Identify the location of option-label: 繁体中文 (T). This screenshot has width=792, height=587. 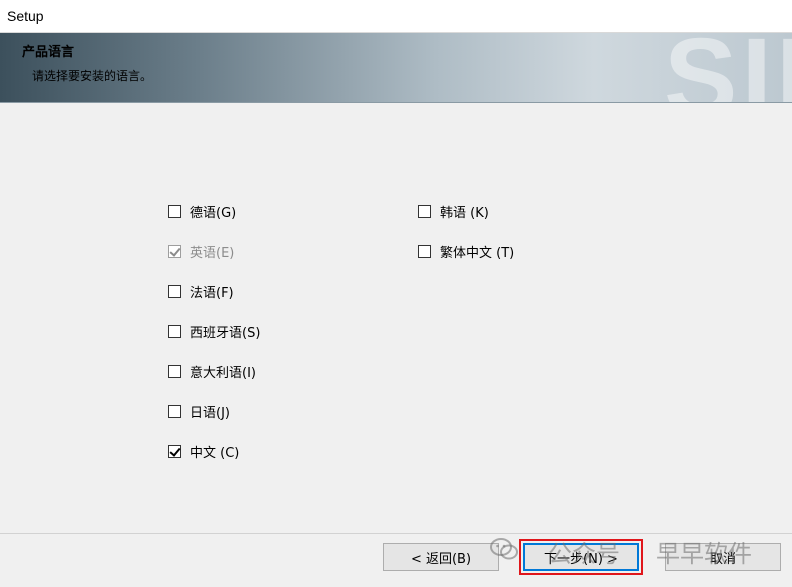
(477, 253).